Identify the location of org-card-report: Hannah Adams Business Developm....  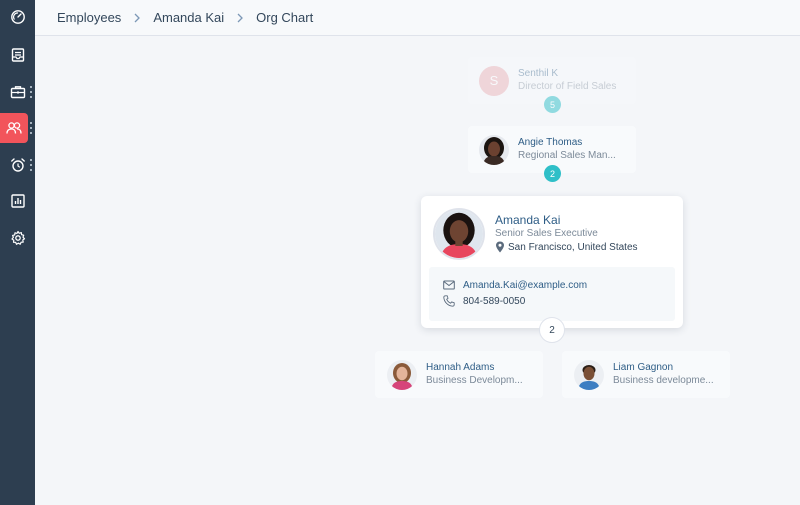
(459, 374).